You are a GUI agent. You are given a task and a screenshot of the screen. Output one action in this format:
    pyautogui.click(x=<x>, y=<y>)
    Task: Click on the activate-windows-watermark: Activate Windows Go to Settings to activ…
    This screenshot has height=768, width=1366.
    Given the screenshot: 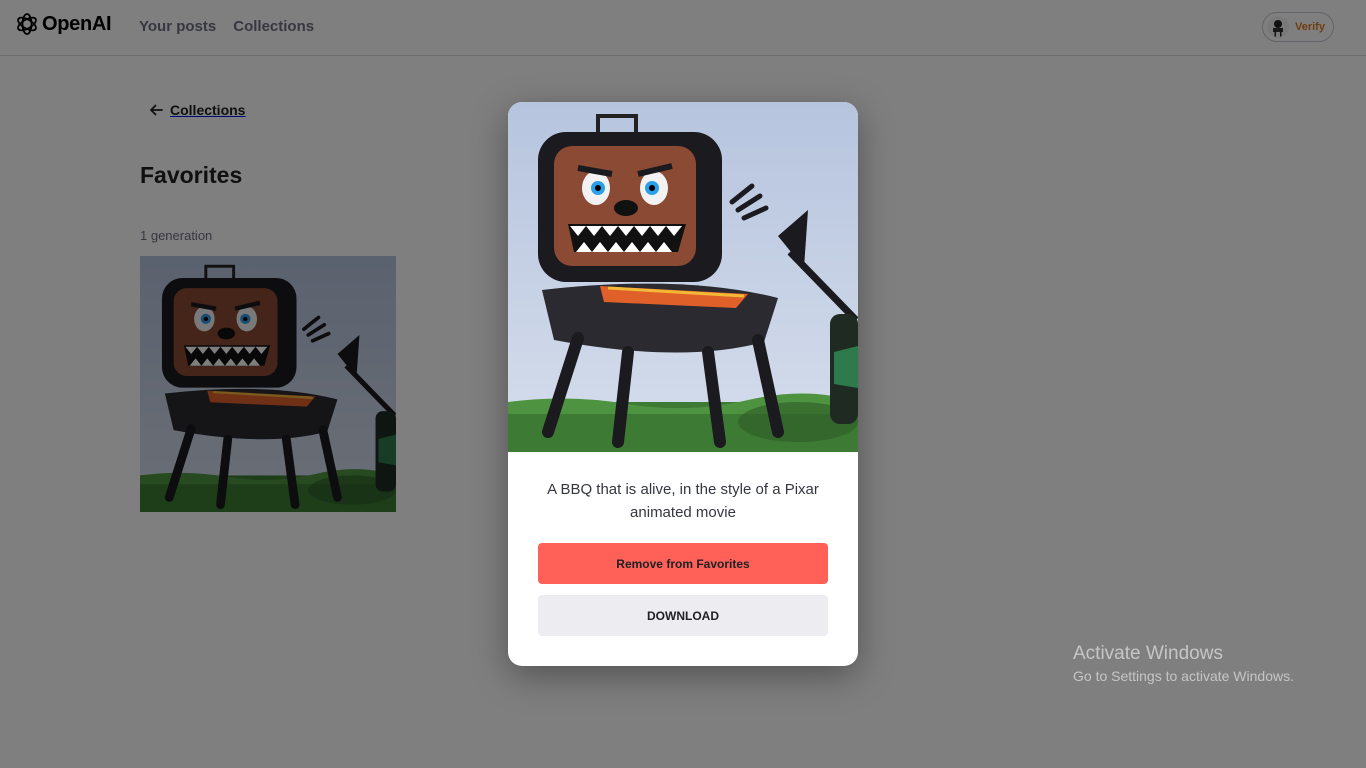 What is the action you would take?
    pyautogui.click(x=1183, y=665)
    